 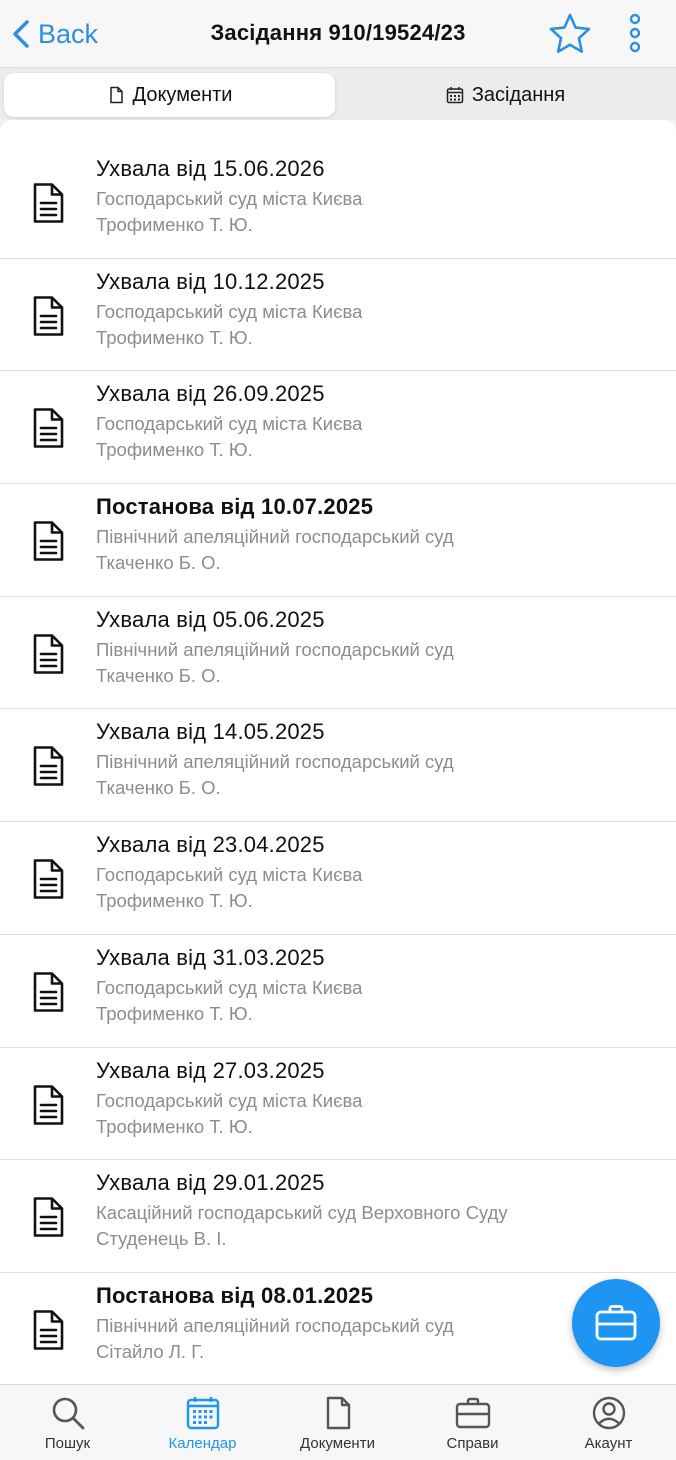 I want to click on nav-cases: Справи, so click(x=472, y=1426).